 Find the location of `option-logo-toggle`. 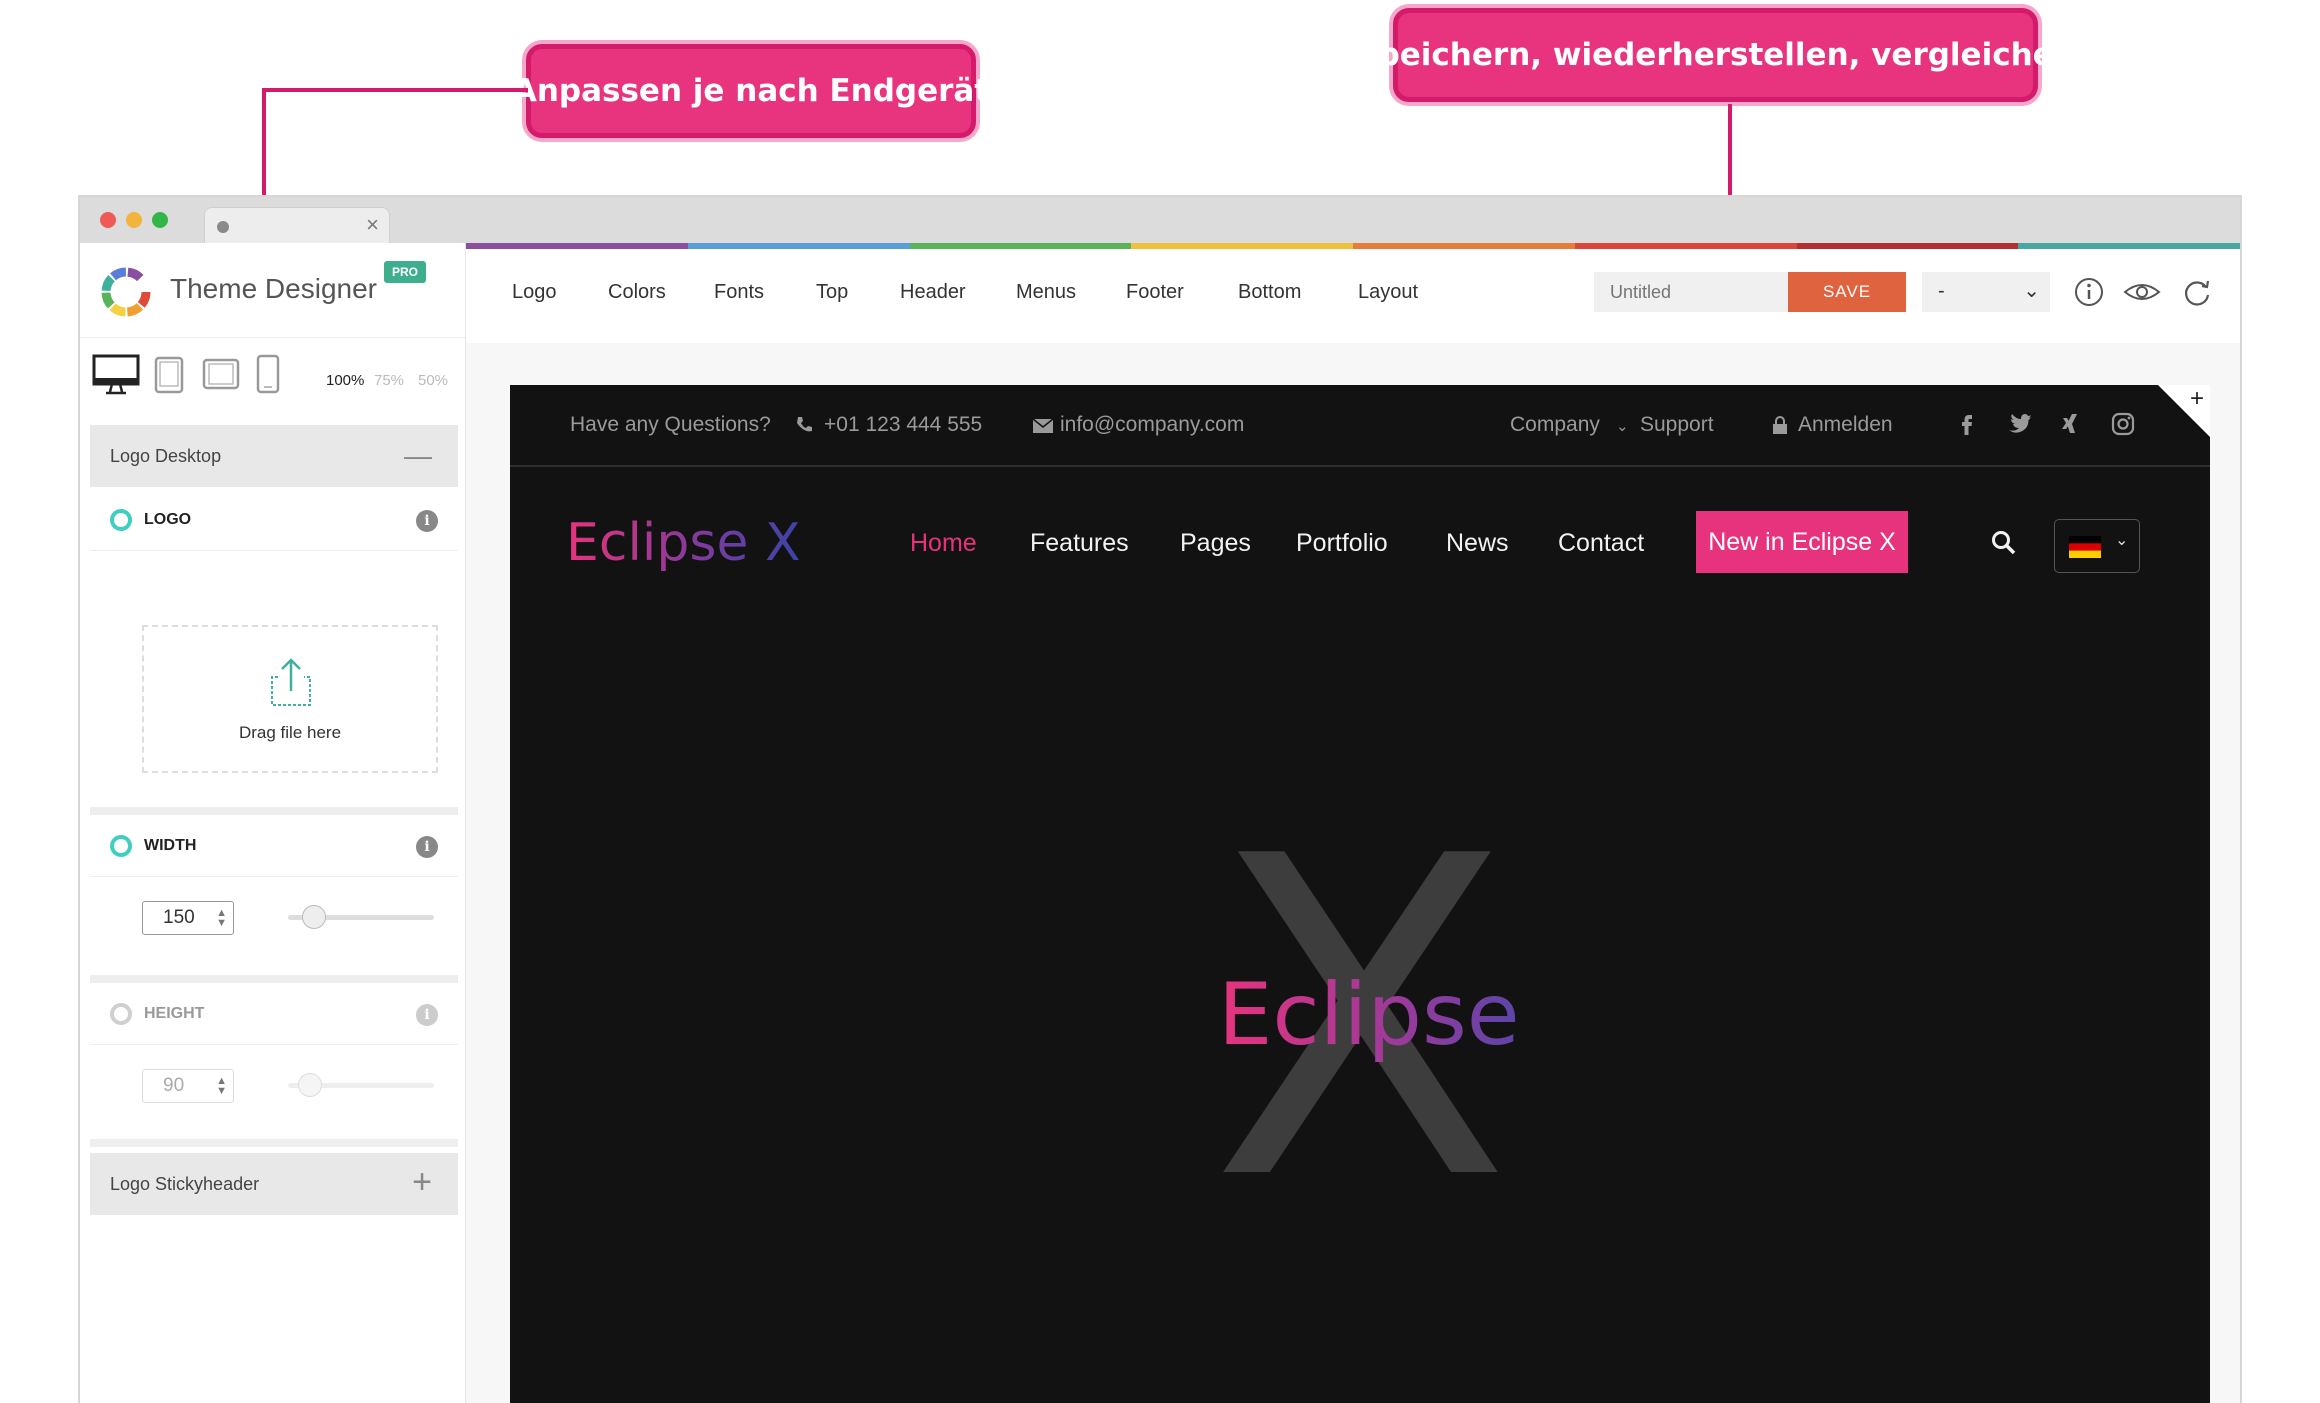

option-logo-toggle is located at coordinates (121, 520).